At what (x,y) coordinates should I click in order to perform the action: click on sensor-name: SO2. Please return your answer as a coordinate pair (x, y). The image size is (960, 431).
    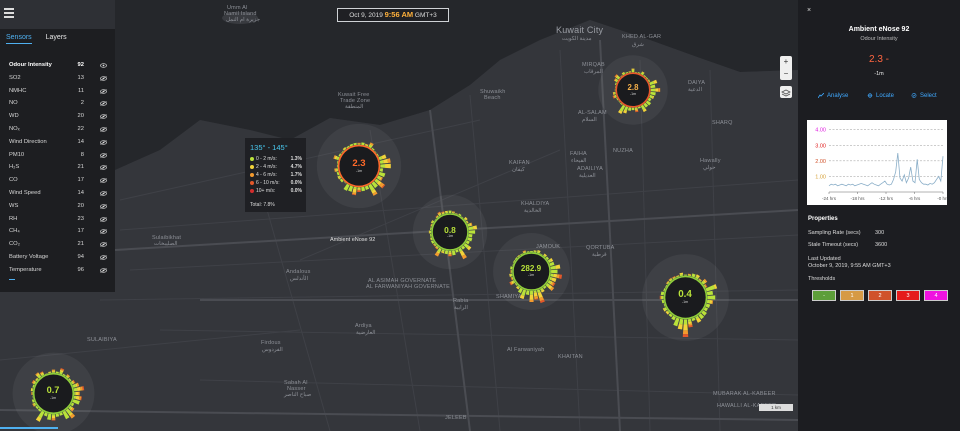
    Looking at the image, I should click on (15, 77).